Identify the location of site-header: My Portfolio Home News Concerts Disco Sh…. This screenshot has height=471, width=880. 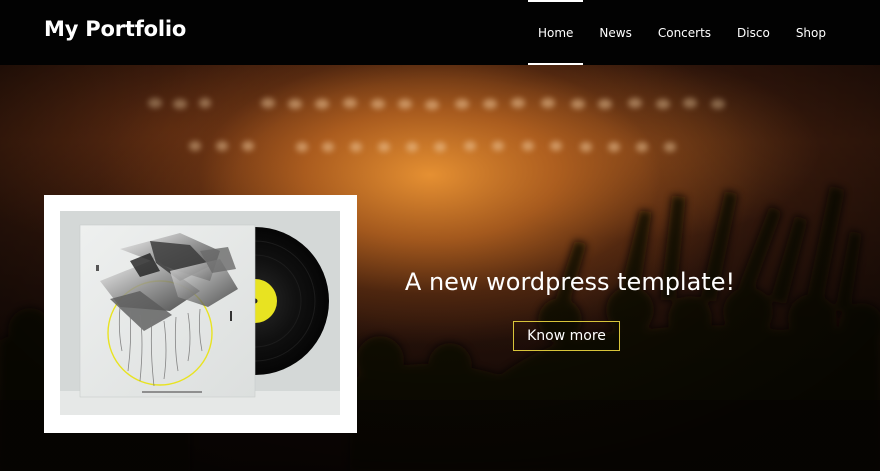
(440, 32).